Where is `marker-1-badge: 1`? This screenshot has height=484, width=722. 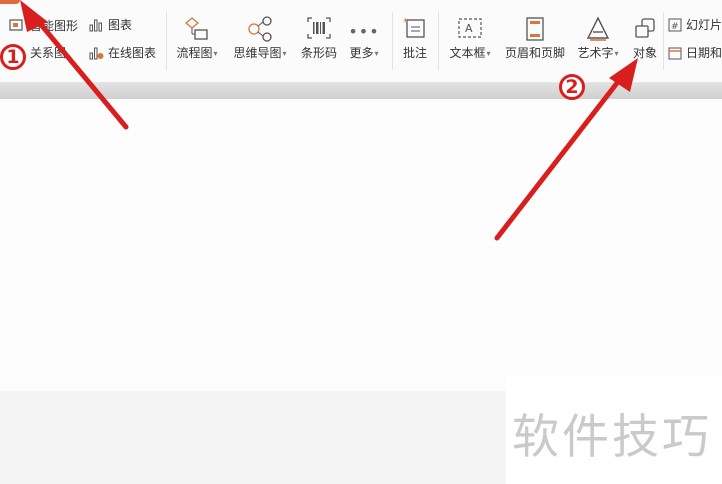 marker-1-badge: 1 is located at coordinates (13, 57).